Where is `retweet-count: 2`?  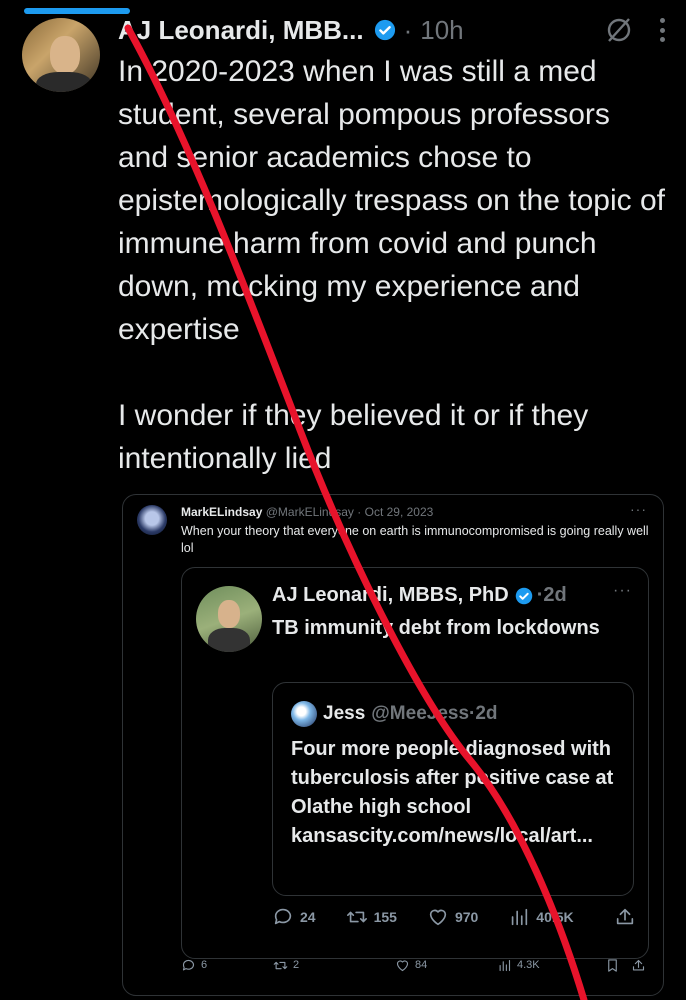
retweet-count: 2 is located at coordinates (296, 965).